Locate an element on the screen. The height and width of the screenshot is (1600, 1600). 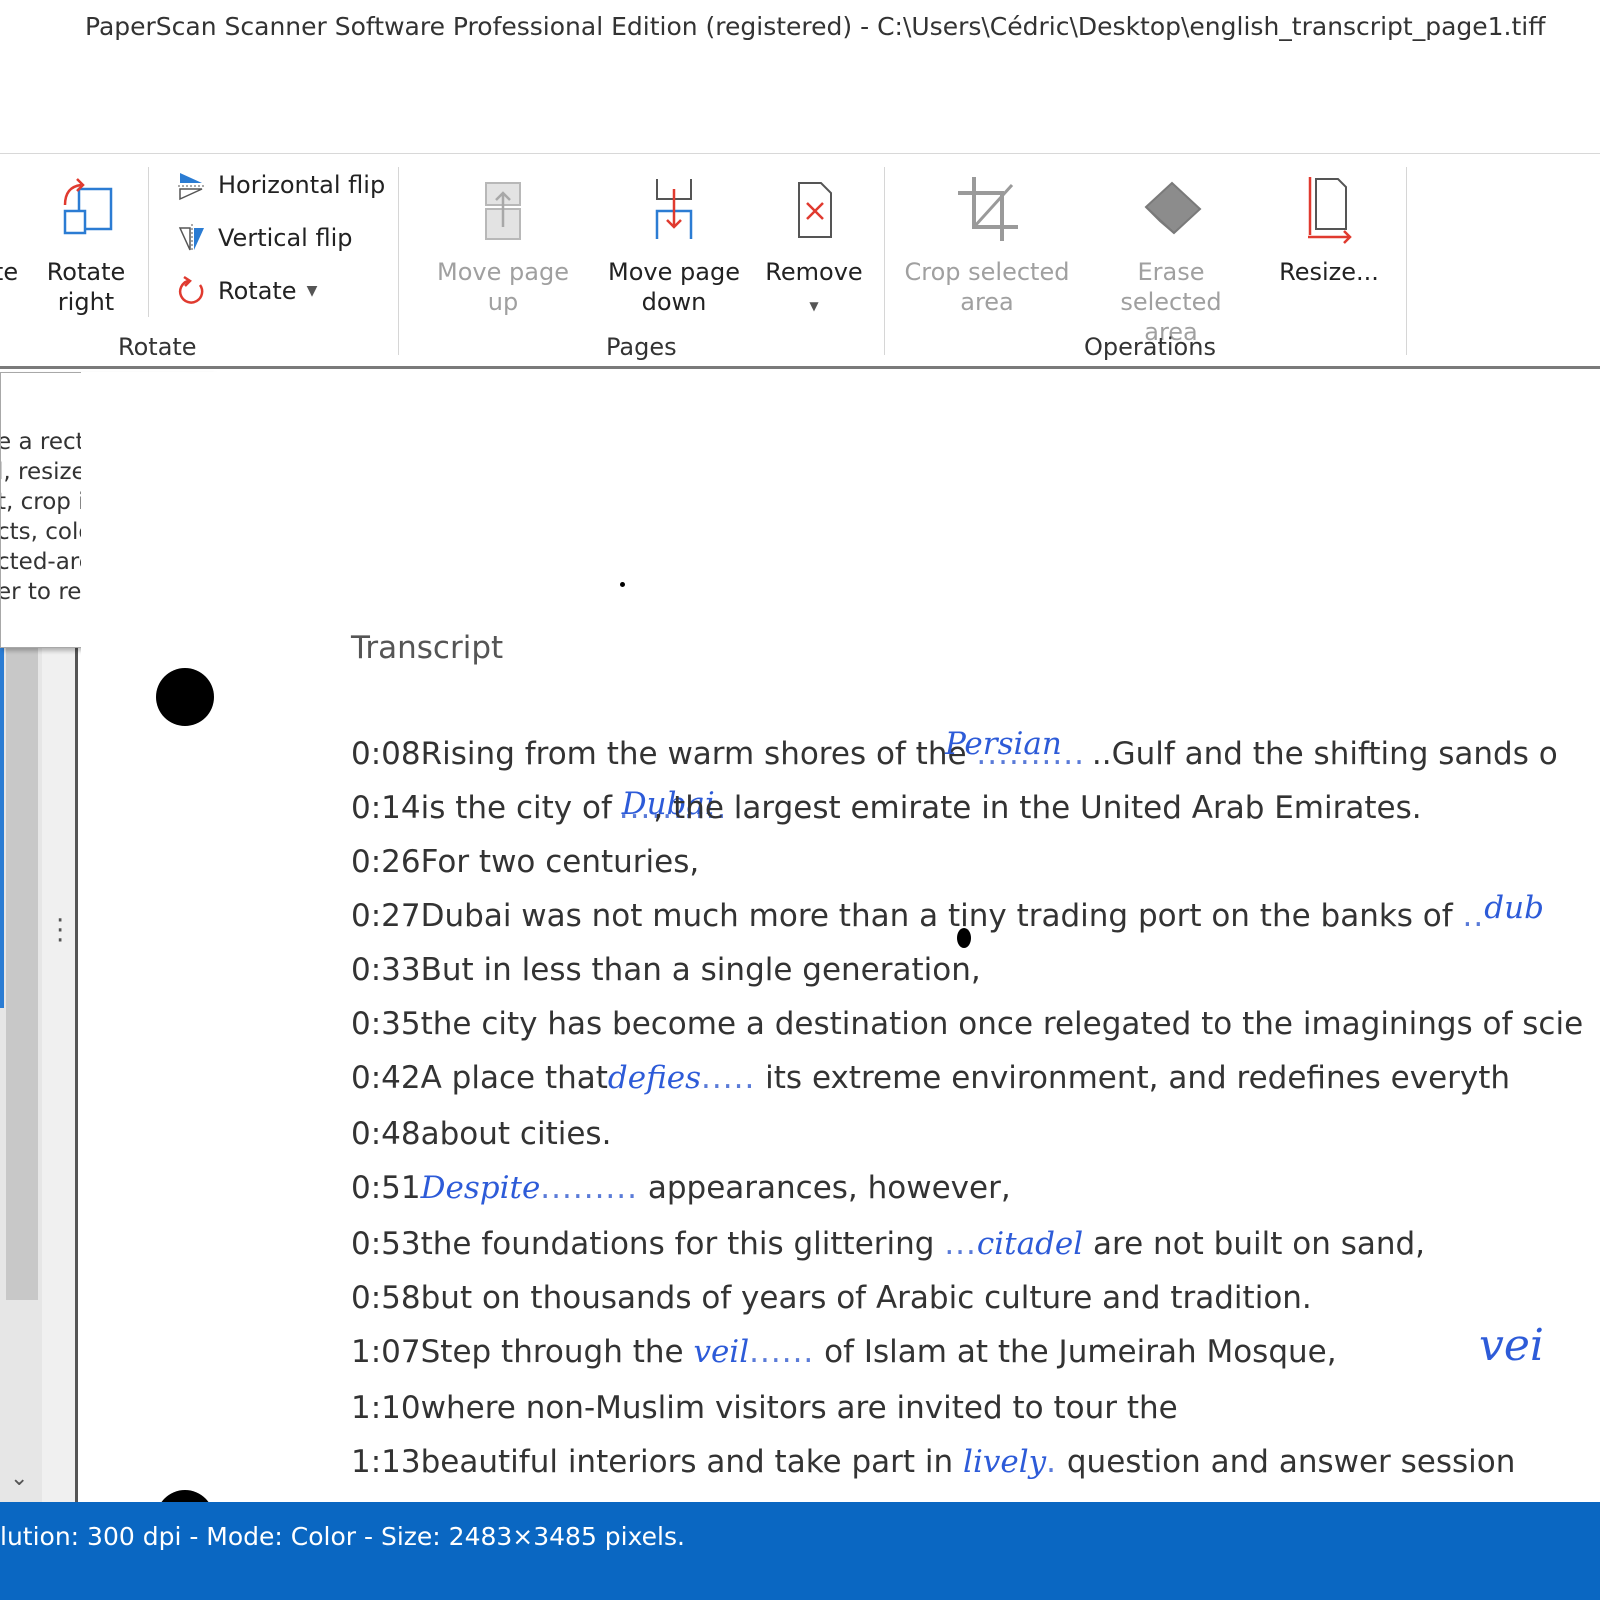
erase-label-line1: Erase is located at coordinates (1171, 272).